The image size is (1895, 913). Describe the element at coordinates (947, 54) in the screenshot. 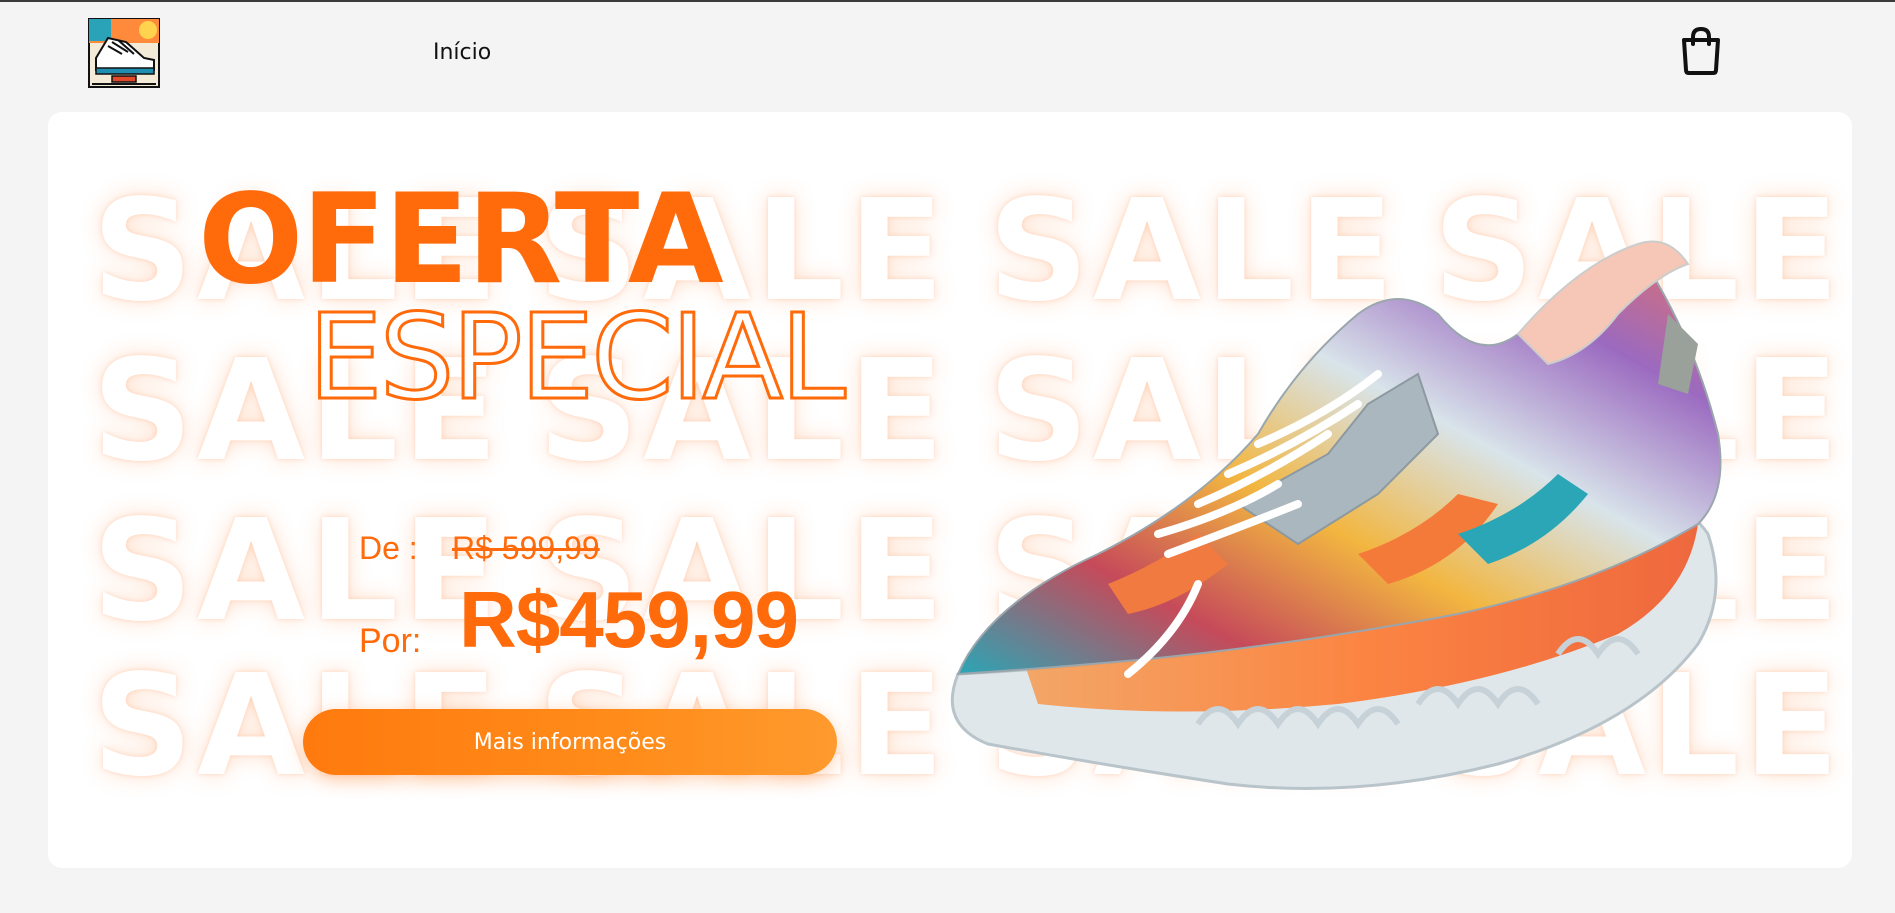

I see `site-header: Início` at that location.